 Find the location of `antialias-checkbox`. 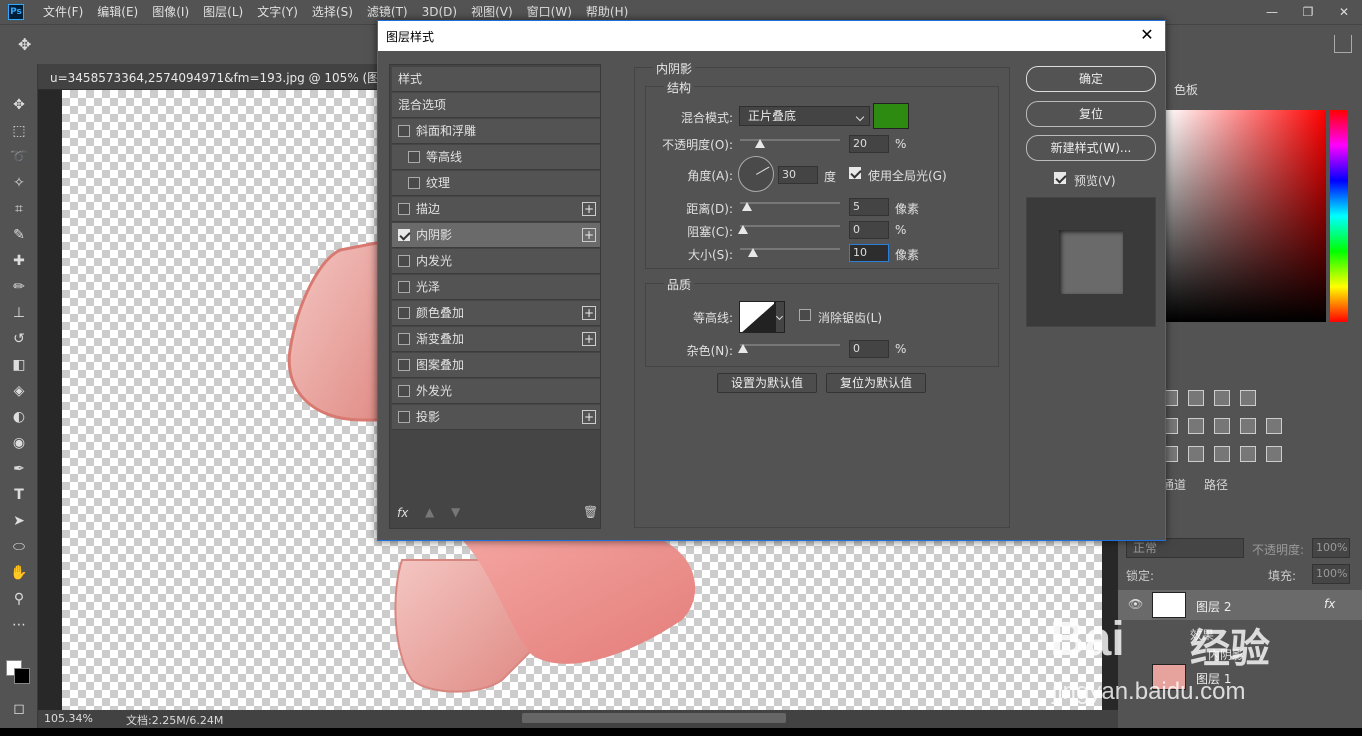

antialias-checkbox is located at coordinates (805, 315).